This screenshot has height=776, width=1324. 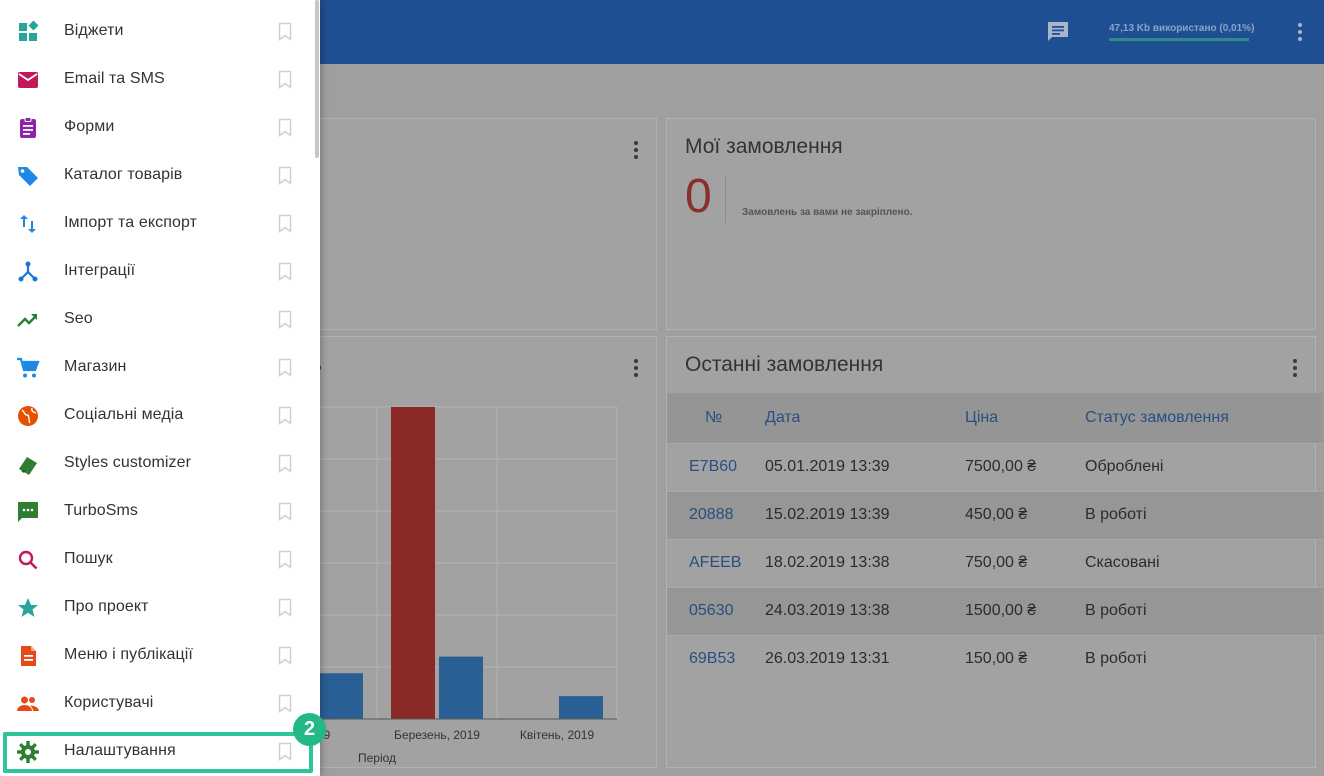 I want to click on order-date: 18.02.2019 13:38, so click(x=865, y=562).